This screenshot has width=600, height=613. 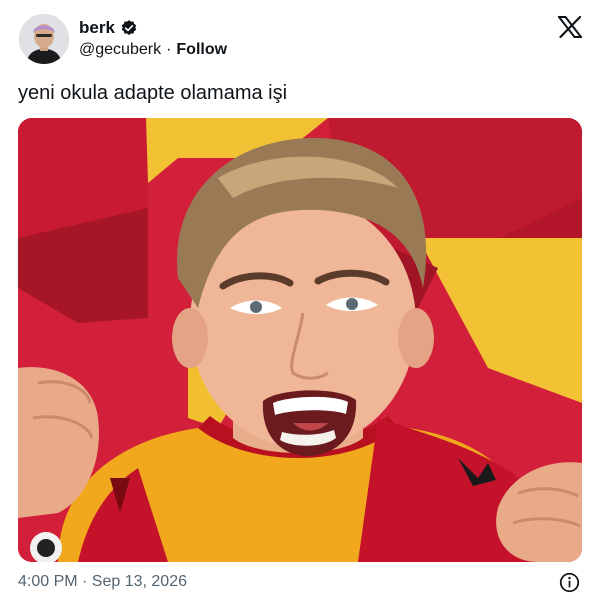 What do you see at coordinates (120, 50) in the screenshot?
I see `author-handle: @gecuberk` at bounding box center [120, 50].